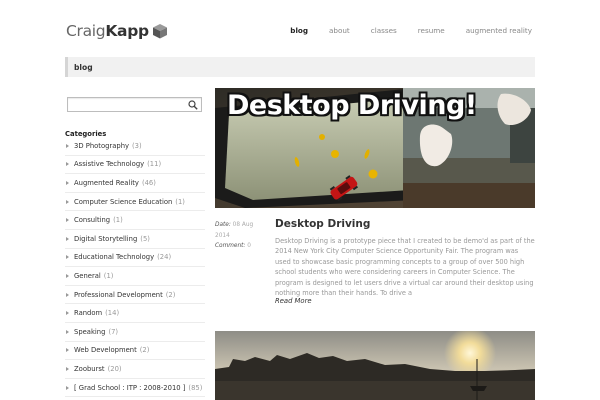 This screenshot has width=600, height=400. I want to click on sunset-harbor-photo, so click(375, 365).